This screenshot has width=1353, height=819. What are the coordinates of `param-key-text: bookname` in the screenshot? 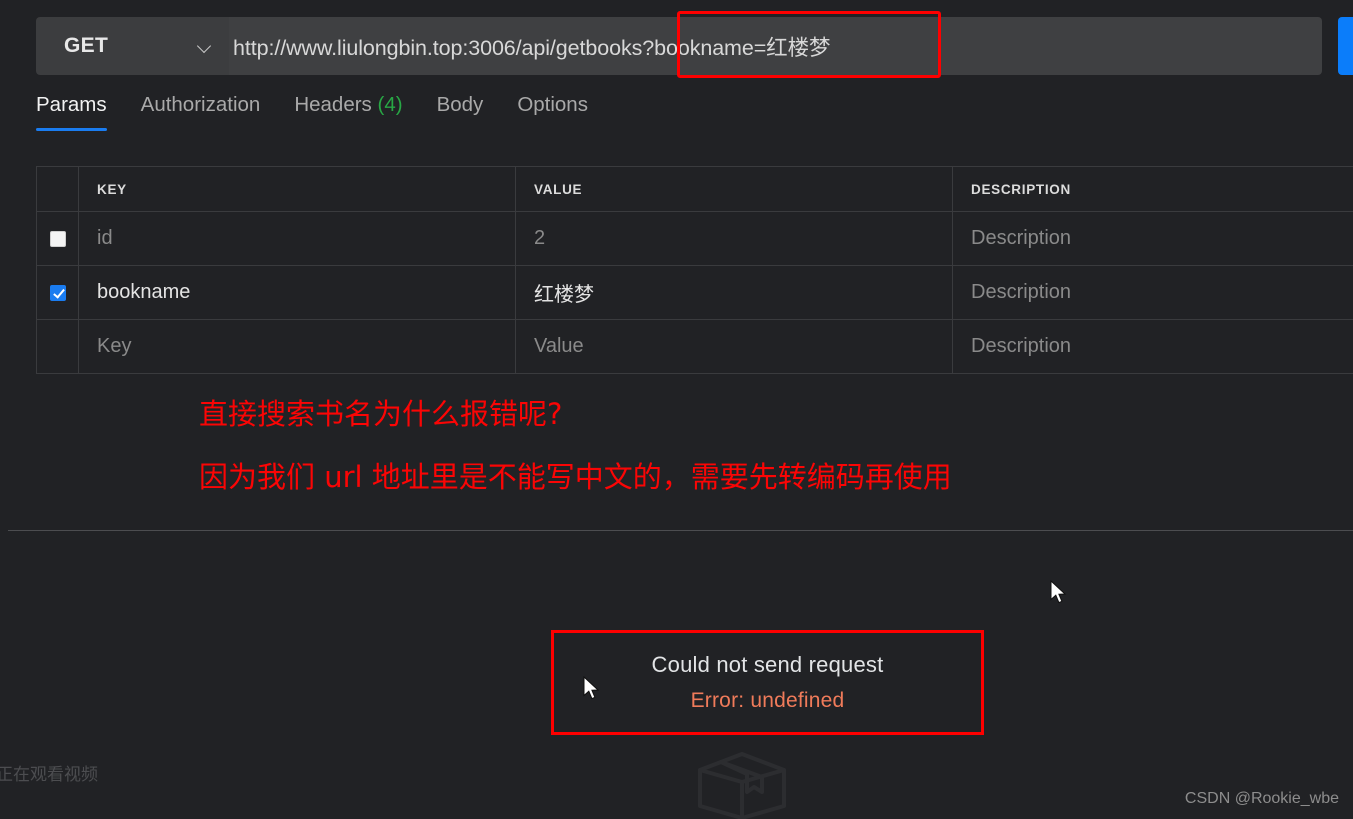 It's located at (144, 292).